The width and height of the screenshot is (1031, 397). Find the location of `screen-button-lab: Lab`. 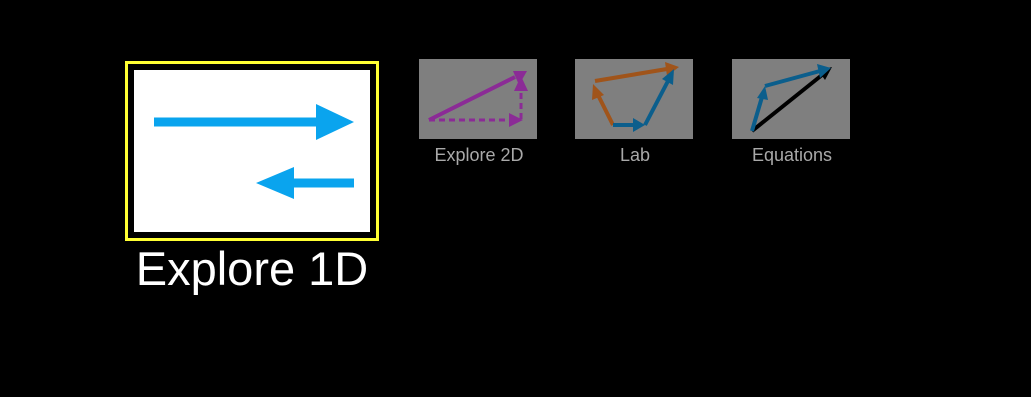

screen-button-lab: Lab is located at coordinates (635, 114).